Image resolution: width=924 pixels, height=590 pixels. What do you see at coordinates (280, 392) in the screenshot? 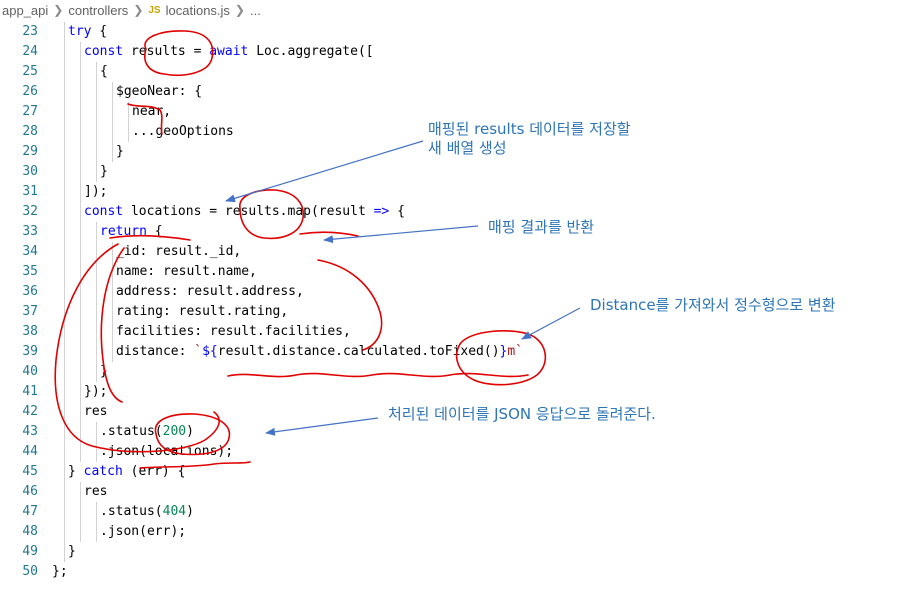
I see `code-line: 41});` at bounding box center [280, 392].